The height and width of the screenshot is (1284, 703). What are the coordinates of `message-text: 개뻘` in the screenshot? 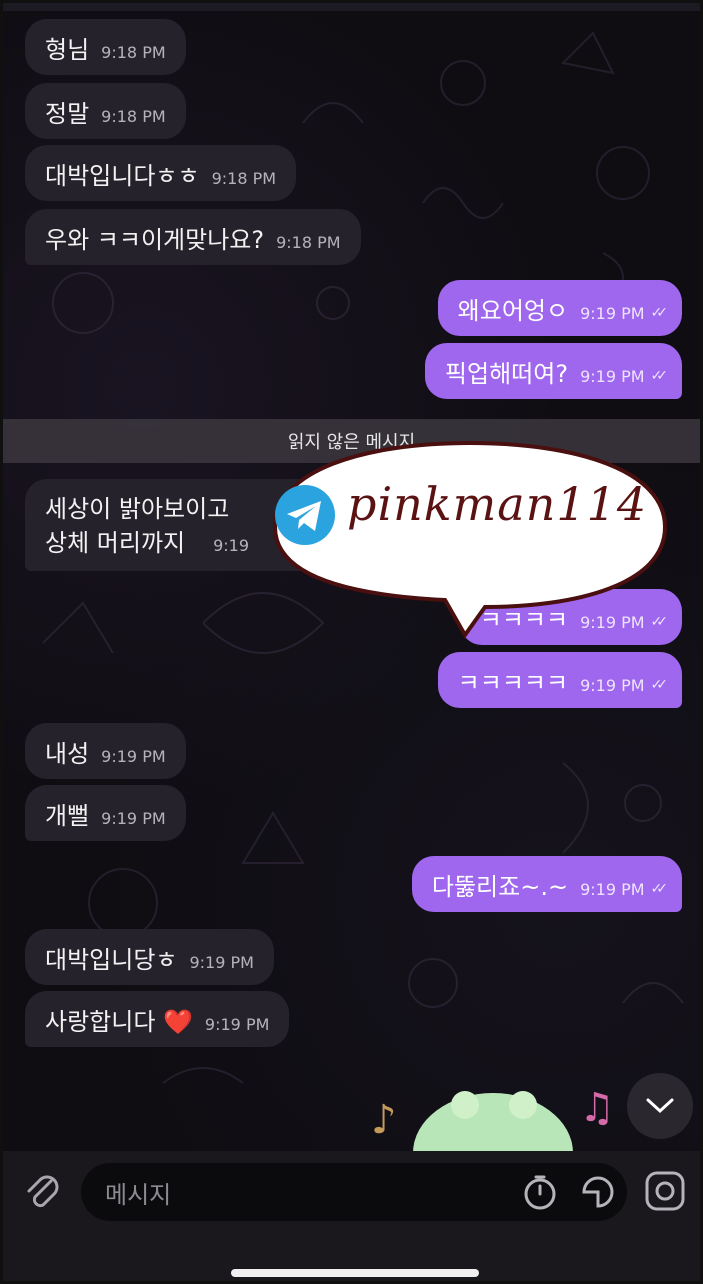 It's located at (67, 815).